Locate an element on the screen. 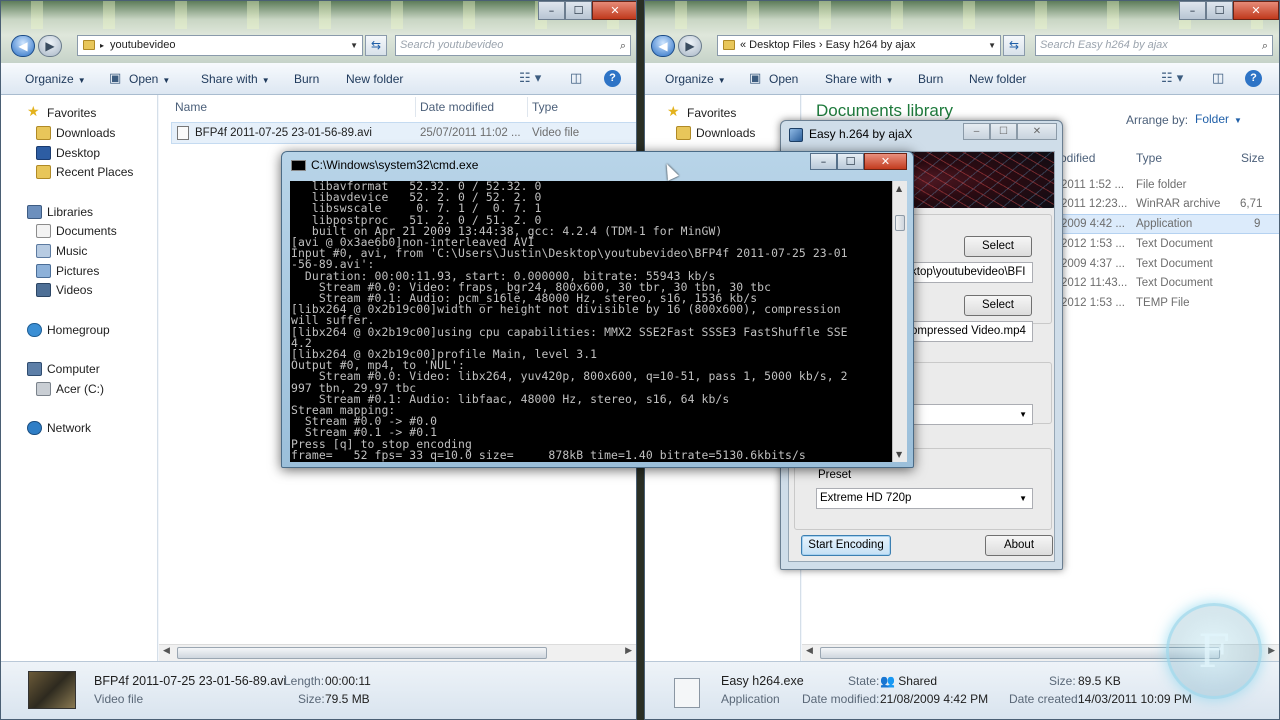  format-dropdown: ▼ is located at coordinates (970, 414).